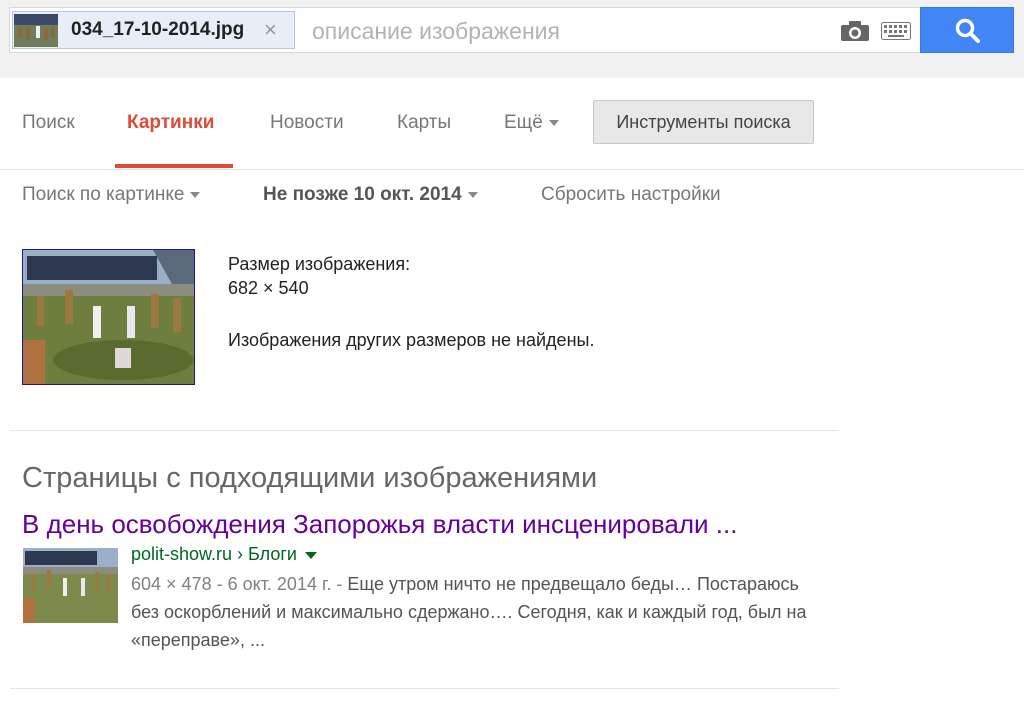 Image resolution: width=1024 pixels, height=705 pixels. I want to click on search-icon, so click(967, 30).